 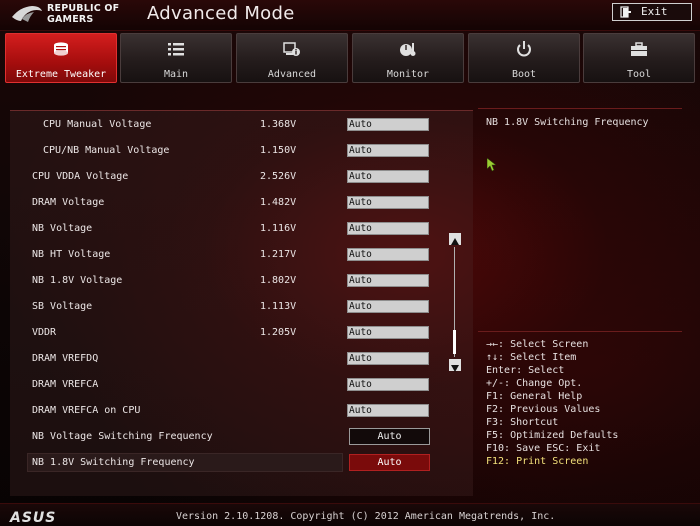 What do you see at coordinates (534, 396) in the screenshot?
I see `key-hint: F1: General Help` at bounding box center [534, 396].